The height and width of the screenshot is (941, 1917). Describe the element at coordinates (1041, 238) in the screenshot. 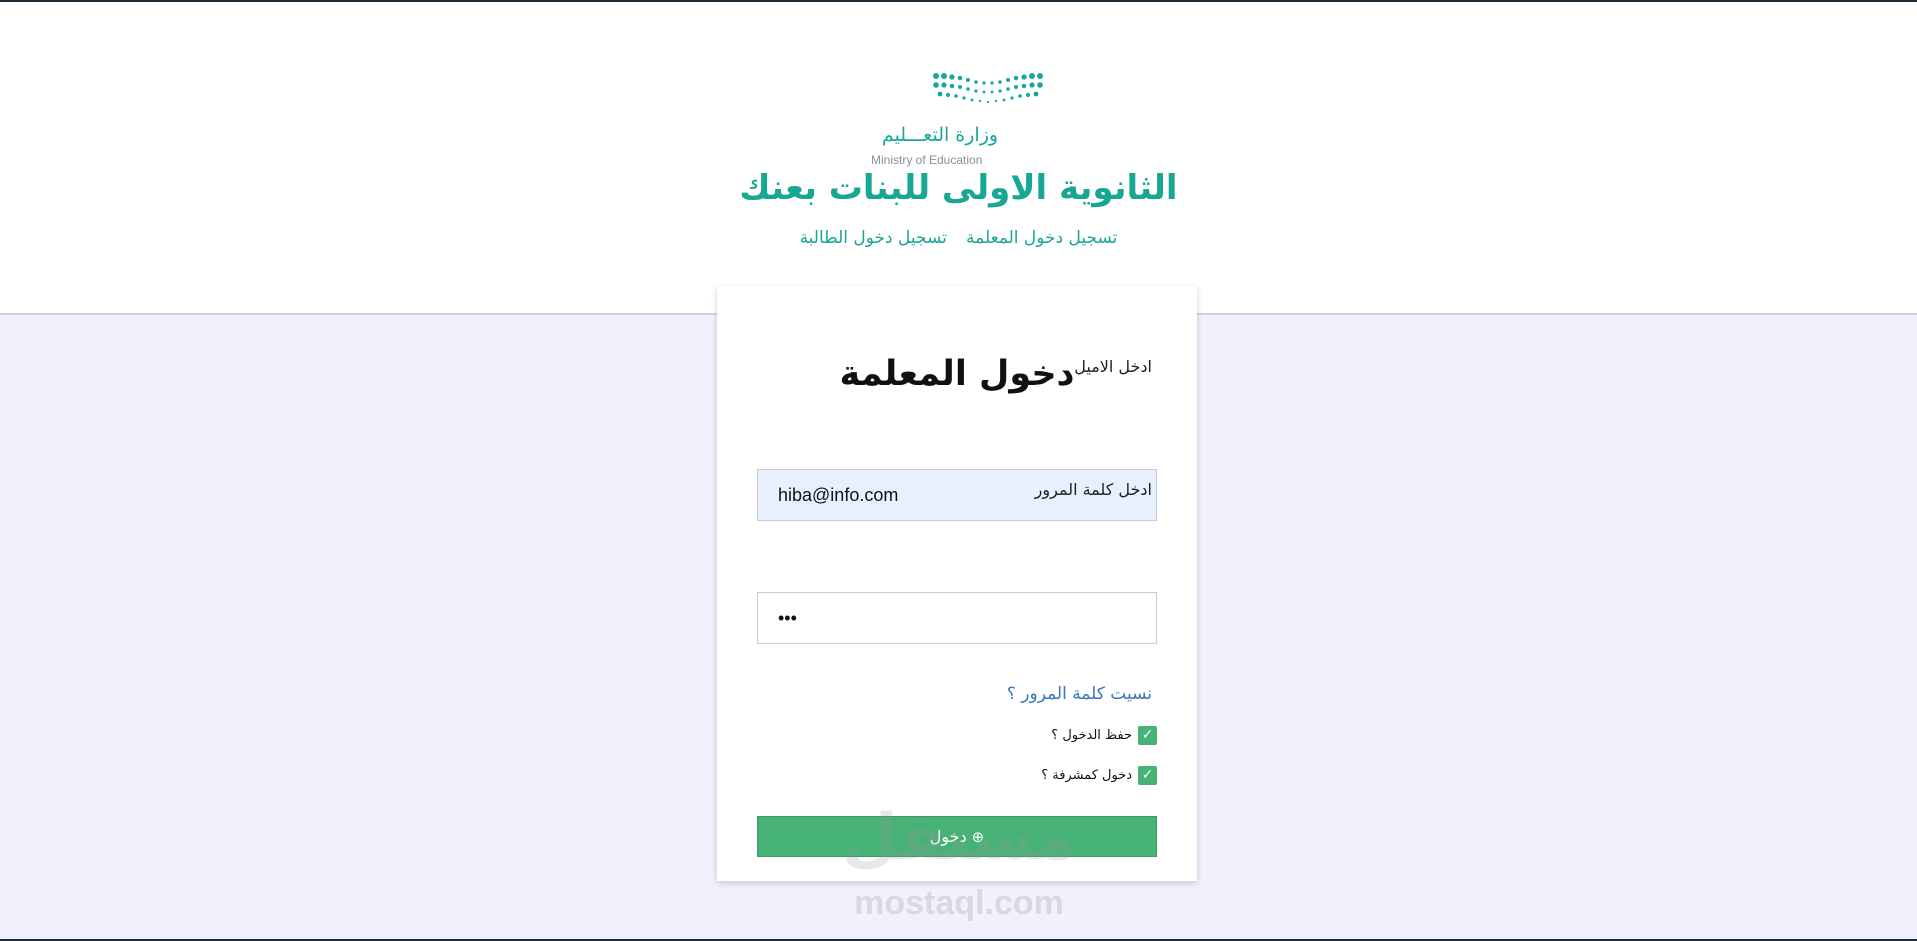

I see `nav-link-teacher-login: تسجيل دخول المعلمة` at that location.